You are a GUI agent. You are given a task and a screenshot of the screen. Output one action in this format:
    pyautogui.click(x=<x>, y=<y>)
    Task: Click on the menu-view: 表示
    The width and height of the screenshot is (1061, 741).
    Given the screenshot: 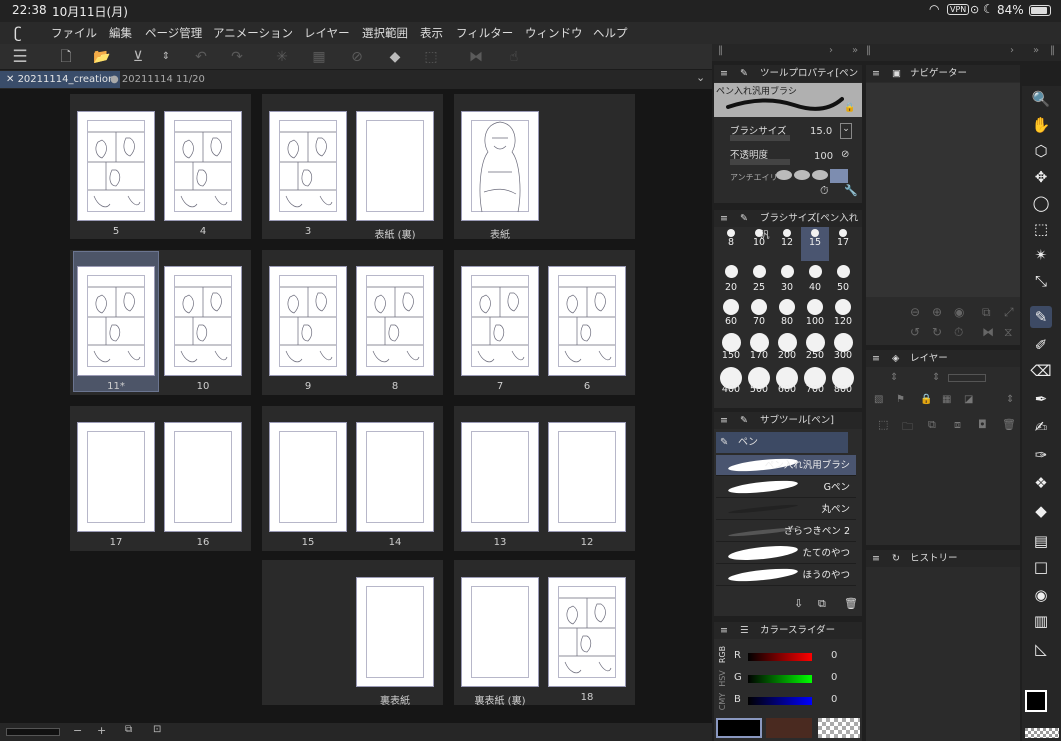 What is the action you would take?
    pyautogui.click(x=431, y=33)
    